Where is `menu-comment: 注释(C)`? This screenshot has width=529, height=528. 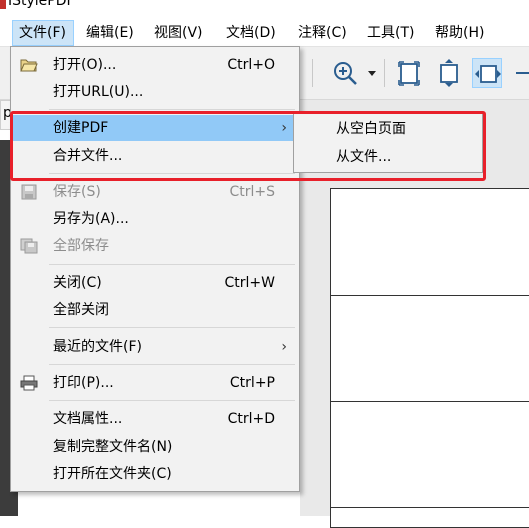
menu-comment: 注释(C) is located at coordinates (322, 33).